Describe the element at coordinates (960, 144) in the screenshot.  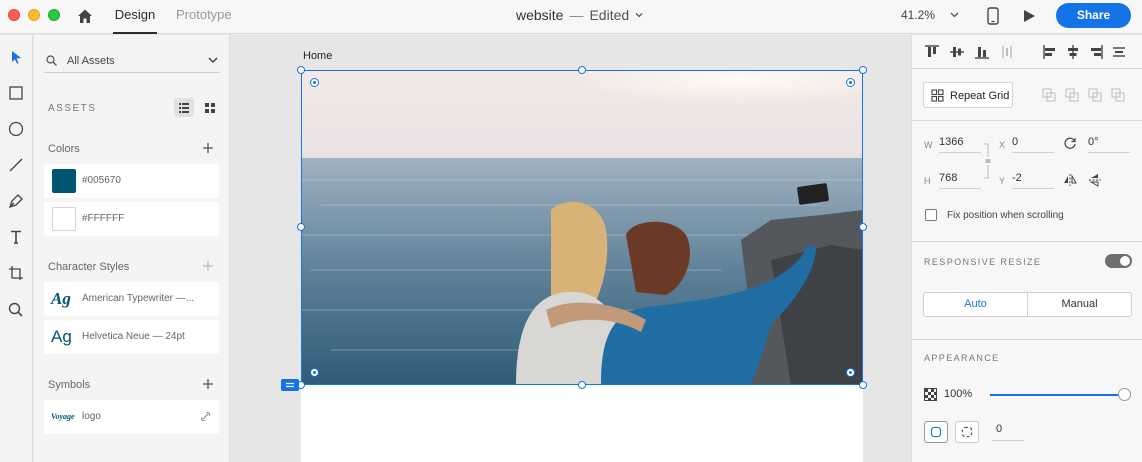
I see `width-field: 1366` at that location.